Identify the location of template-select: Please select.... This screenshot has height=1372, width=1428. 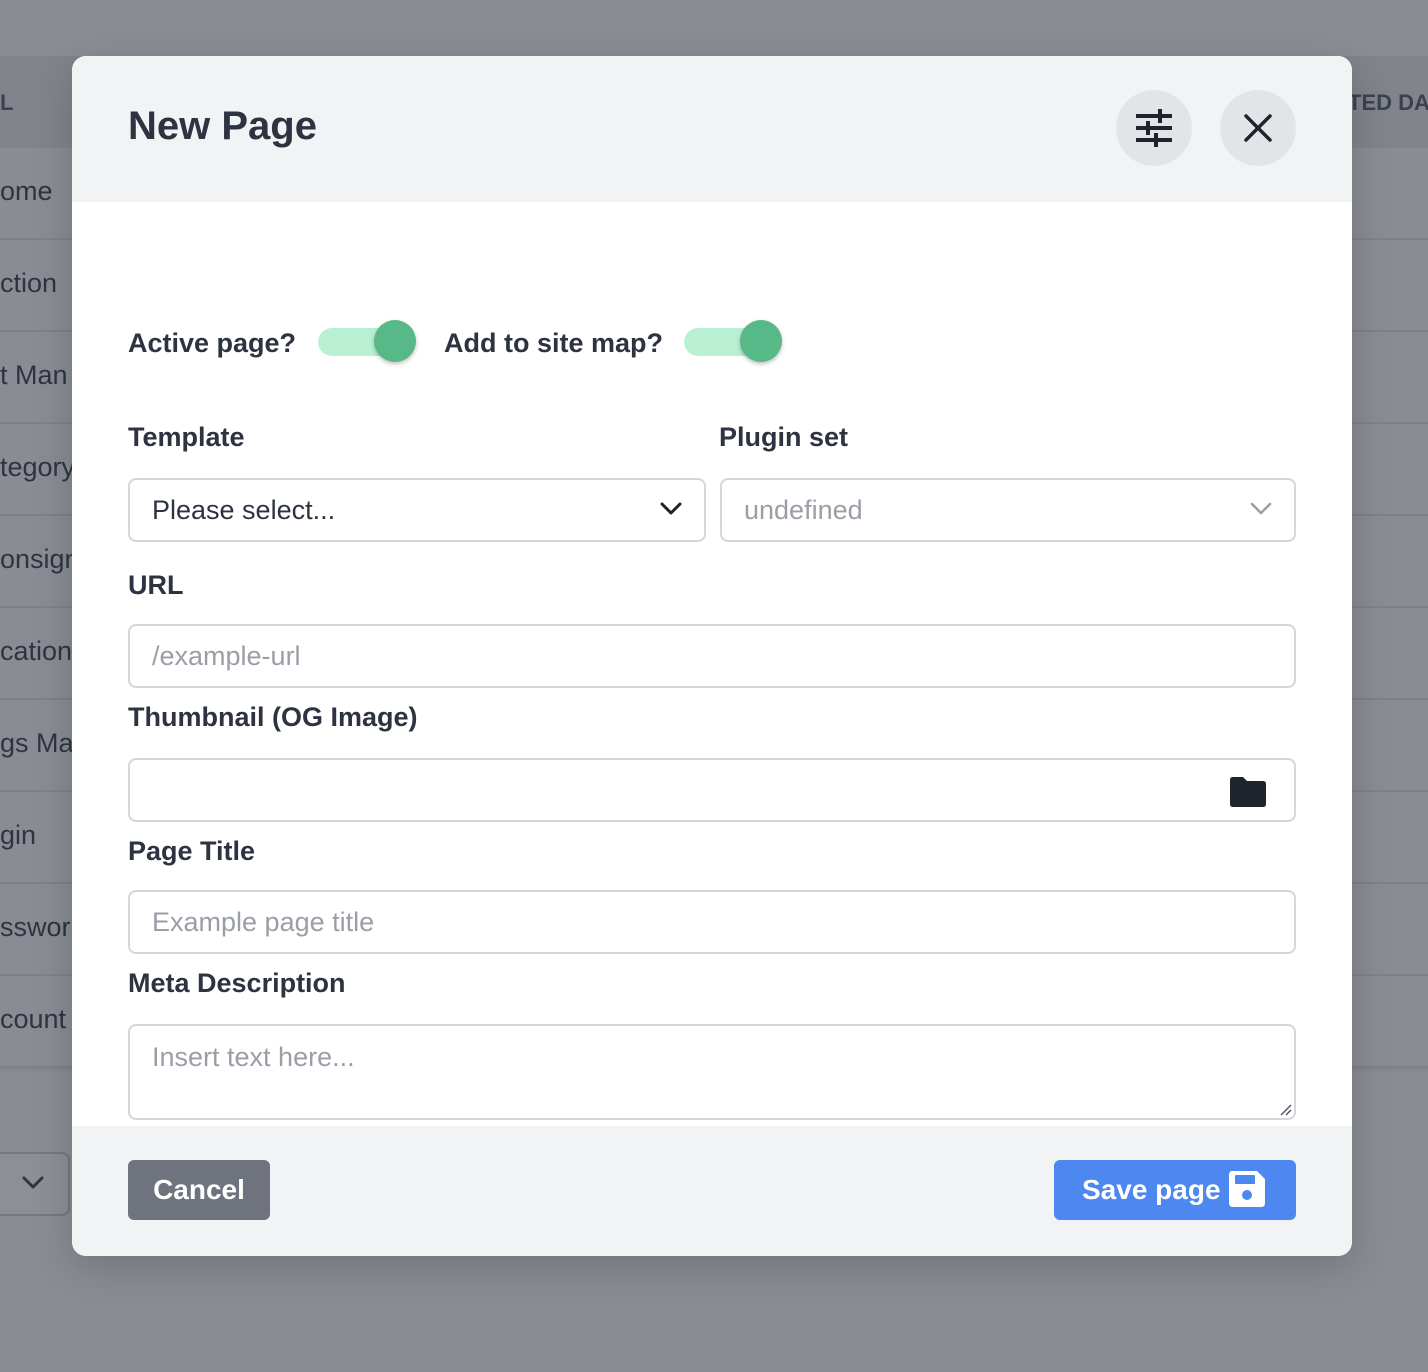
(417, 510).